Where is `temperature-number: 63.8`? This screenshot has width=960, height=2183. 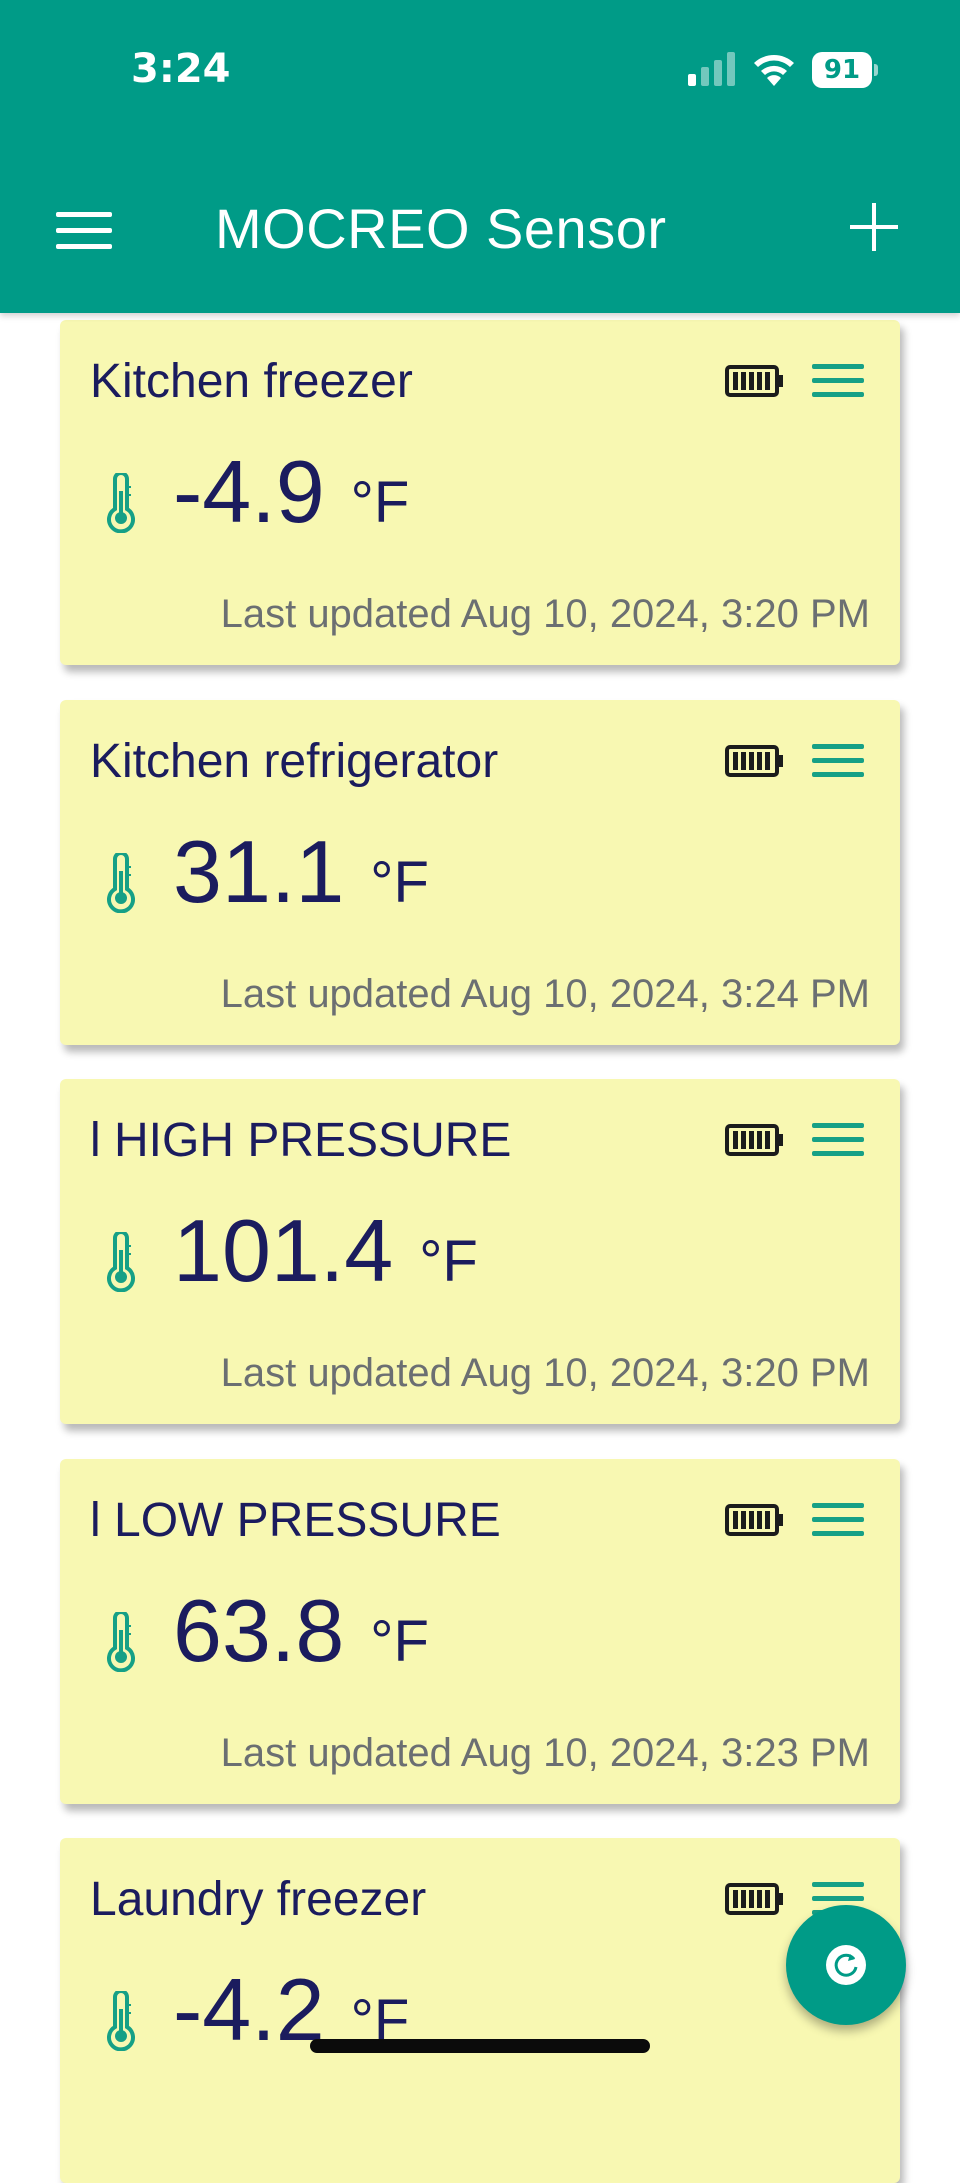
temperature-number: 63.8 is located at coordinates (259, 1630).